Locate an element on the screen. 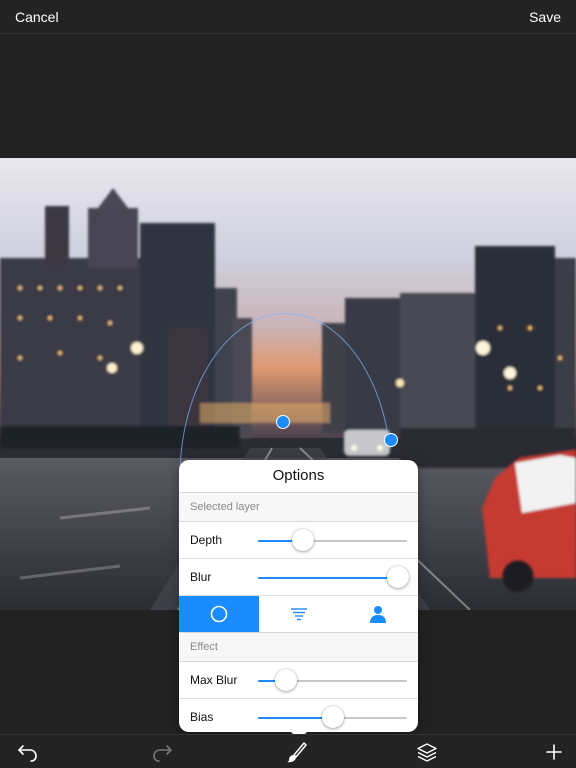 Image resolution: width=576 pixels, height=768 pixels. bias-slider-thumb is located at coordinates (332, 717).